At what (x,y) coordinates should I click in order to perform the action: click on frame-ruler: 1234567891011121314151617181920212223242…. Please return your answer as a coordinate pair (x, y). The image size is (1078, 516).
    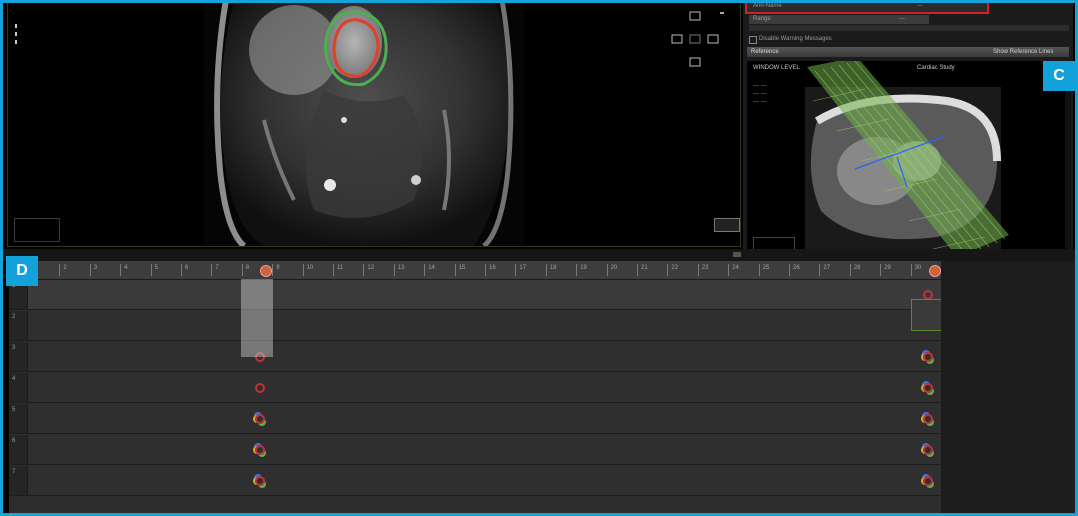
    Looking at the image, I should click on (475, 270).